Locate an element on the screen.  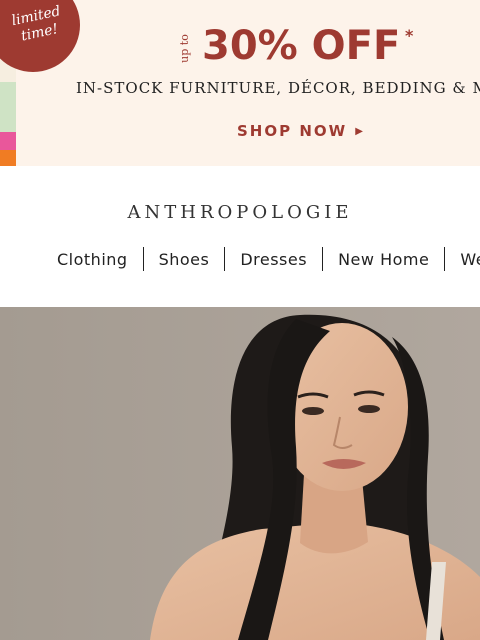
limited-time-badge: limited time! is located at coordinates (40, 36).